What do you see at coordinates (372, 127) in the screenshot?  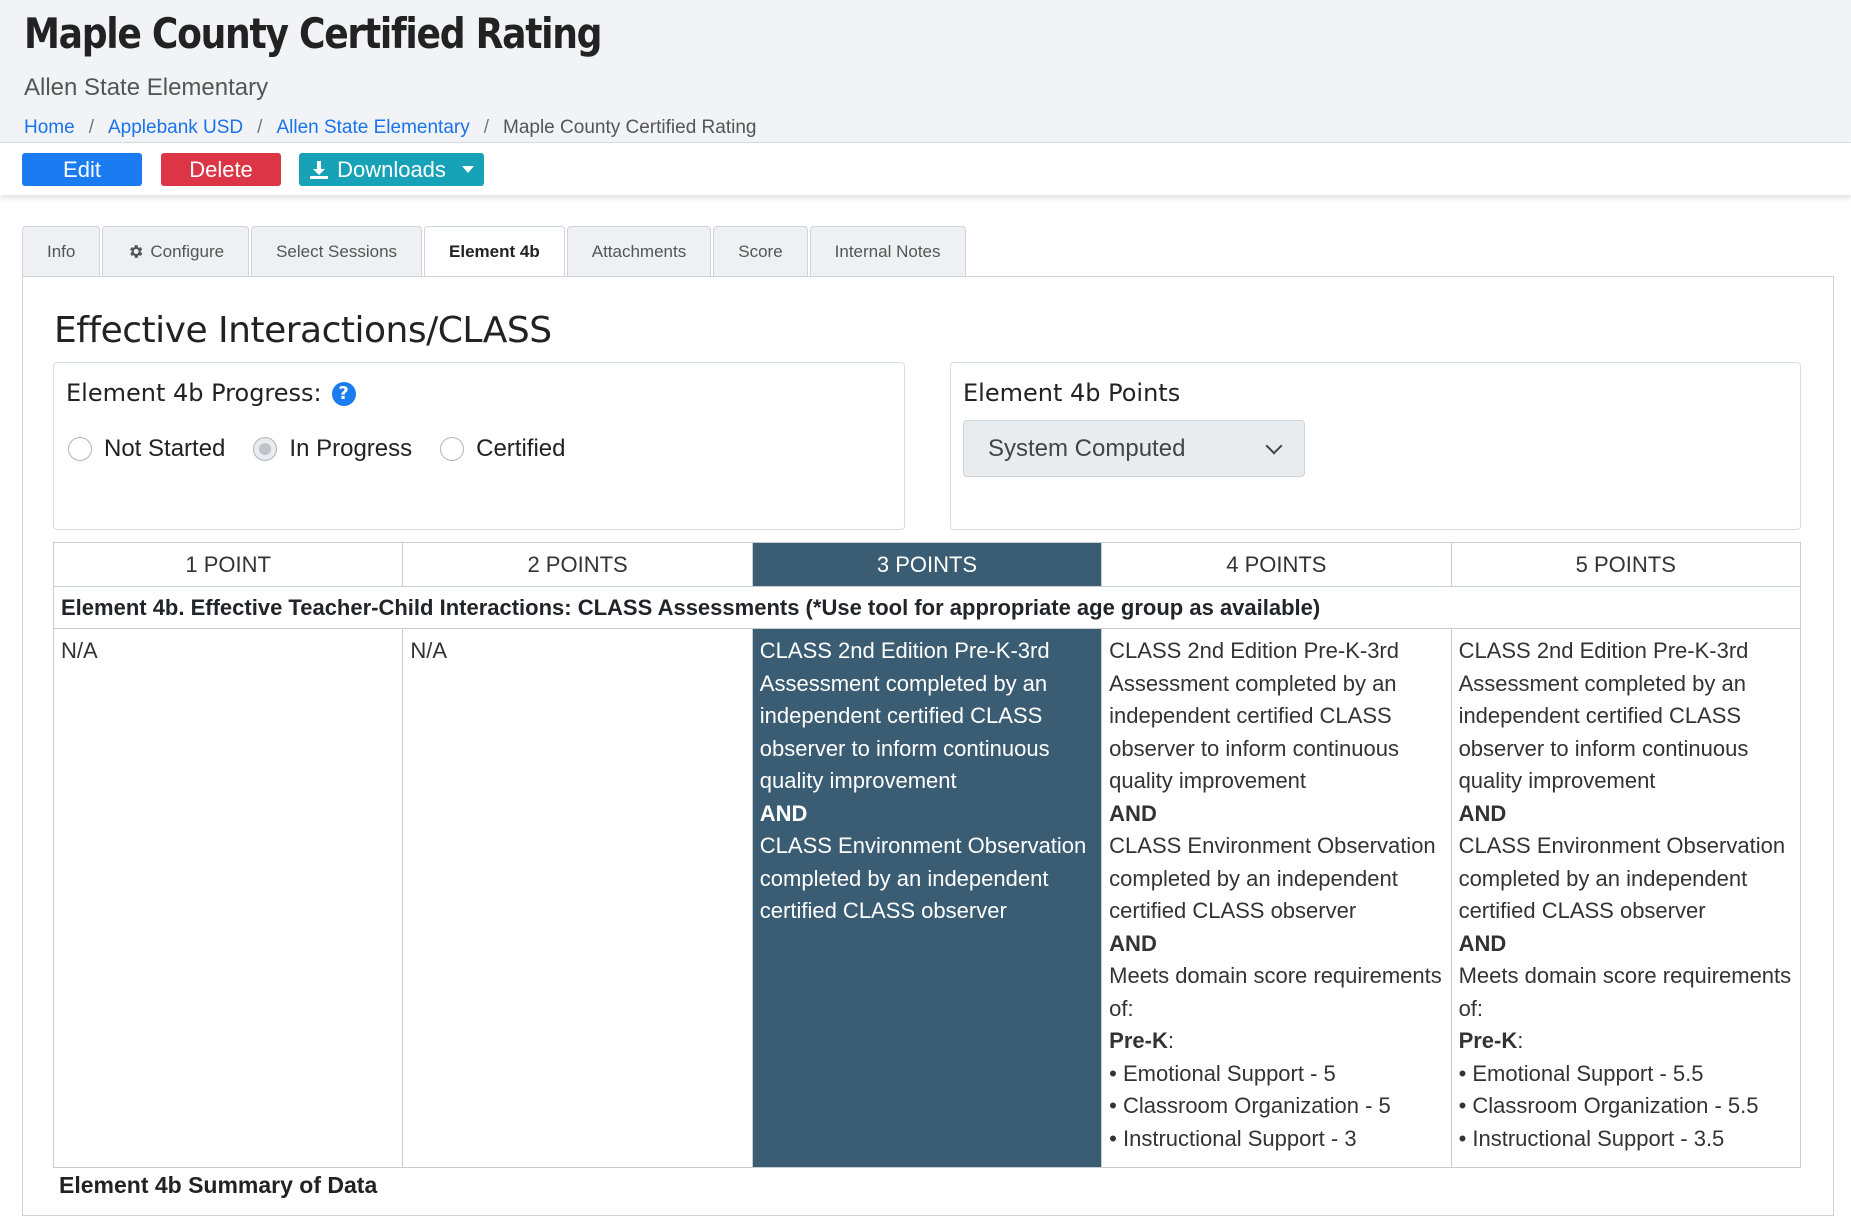 I see `breadcrumb-school: Allen State Elementary` at bounding box center [372, 127].